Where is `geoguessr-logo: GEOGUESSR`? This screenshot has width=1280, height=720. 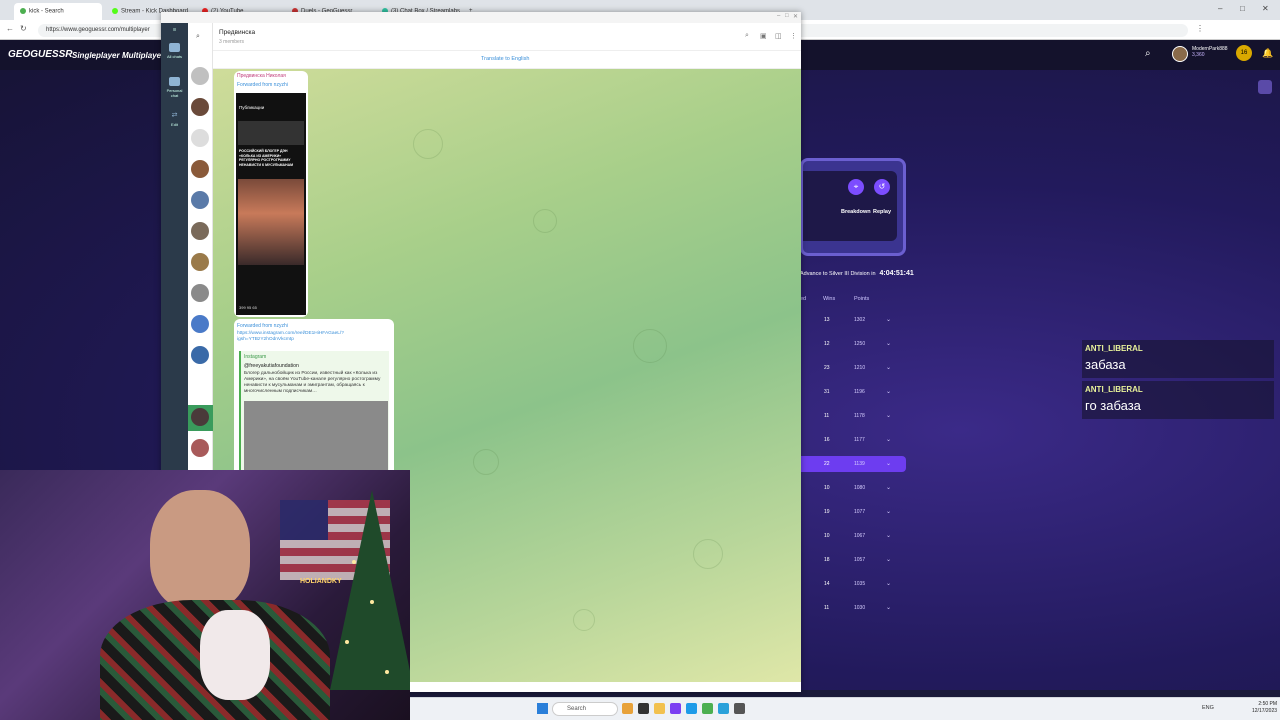
geoguessr-logo: GEOGUESSR is located at coordinates (40, 54).